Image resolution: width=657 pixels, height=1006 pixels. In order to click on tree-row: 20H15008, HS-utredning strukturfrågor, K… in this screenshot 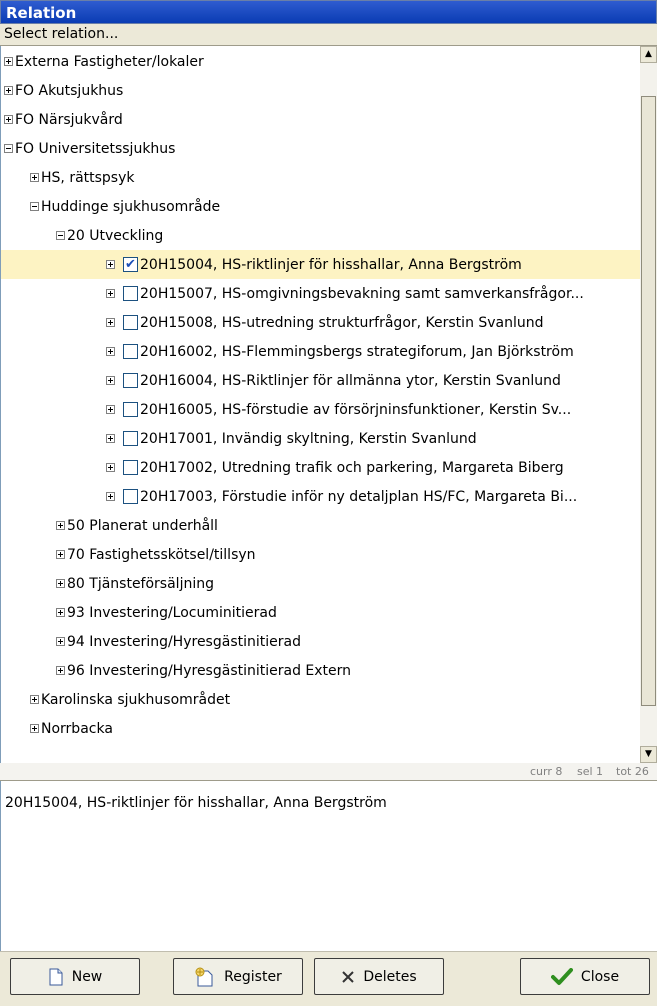, I will do `click(329, 322)`.